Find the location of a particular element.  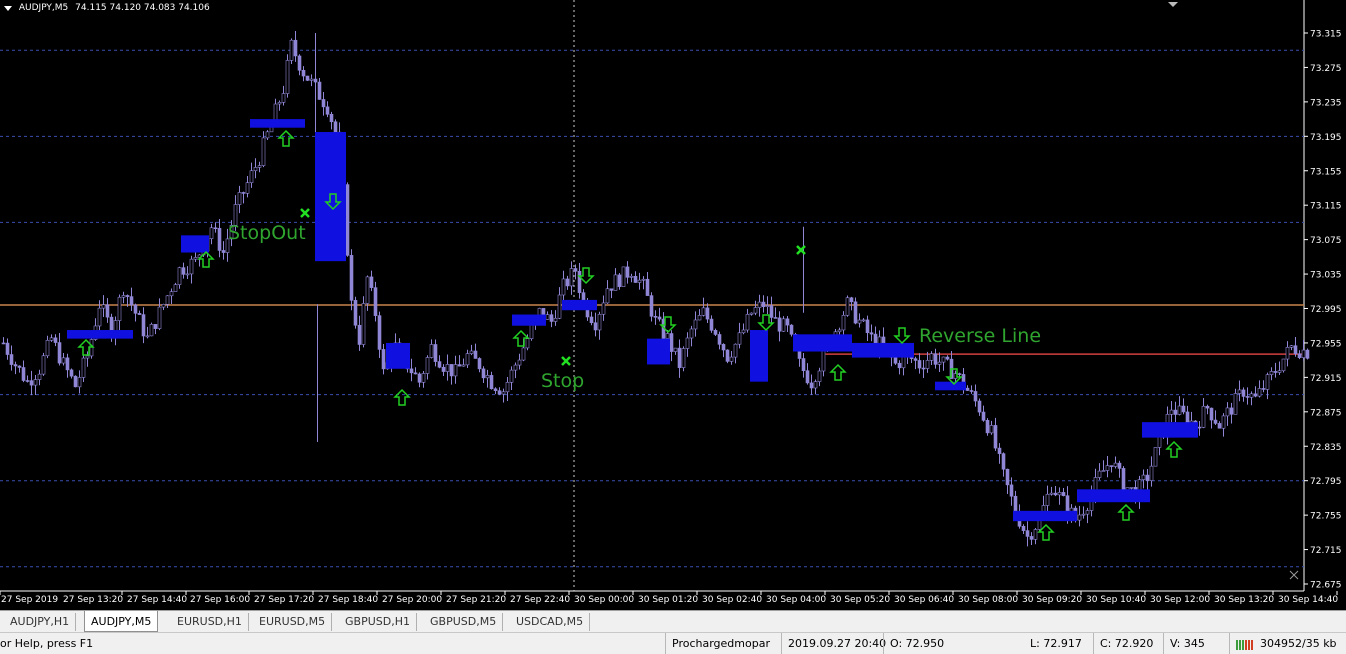

price-tick-label: 73.275 is located at coordinates (1326, 69).